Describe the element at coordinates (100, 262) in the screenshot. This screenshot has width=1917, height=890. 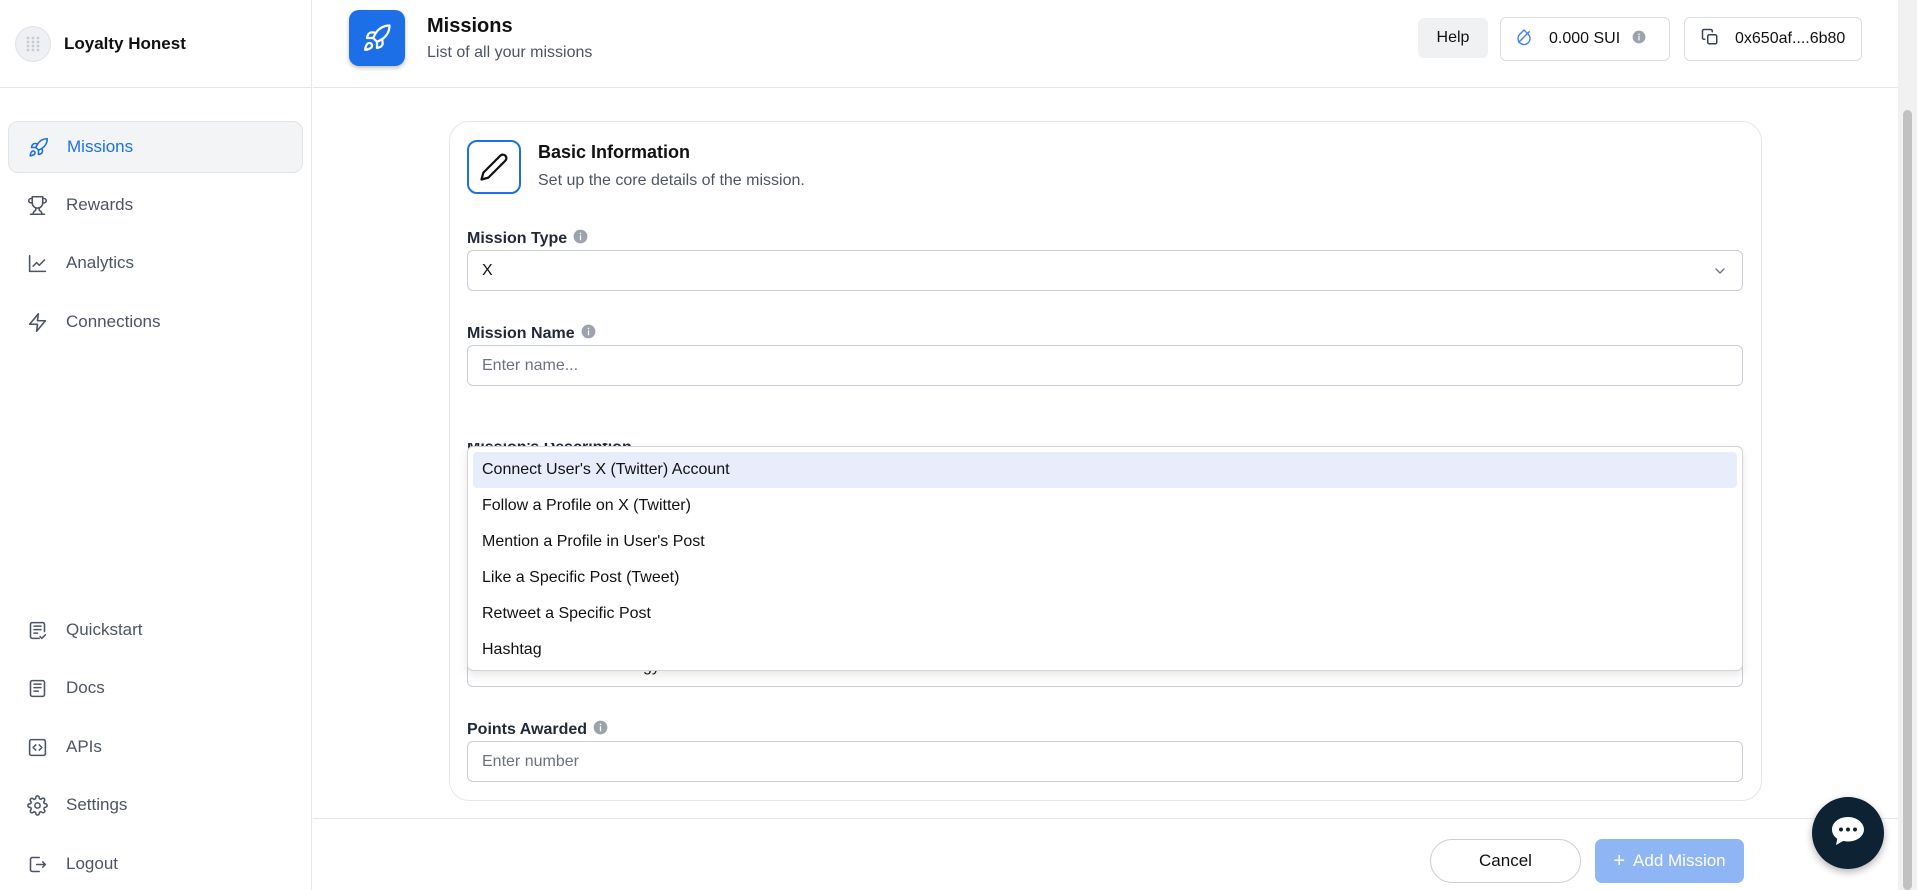
I see `sidebar-item-label: Analytics` at that location.